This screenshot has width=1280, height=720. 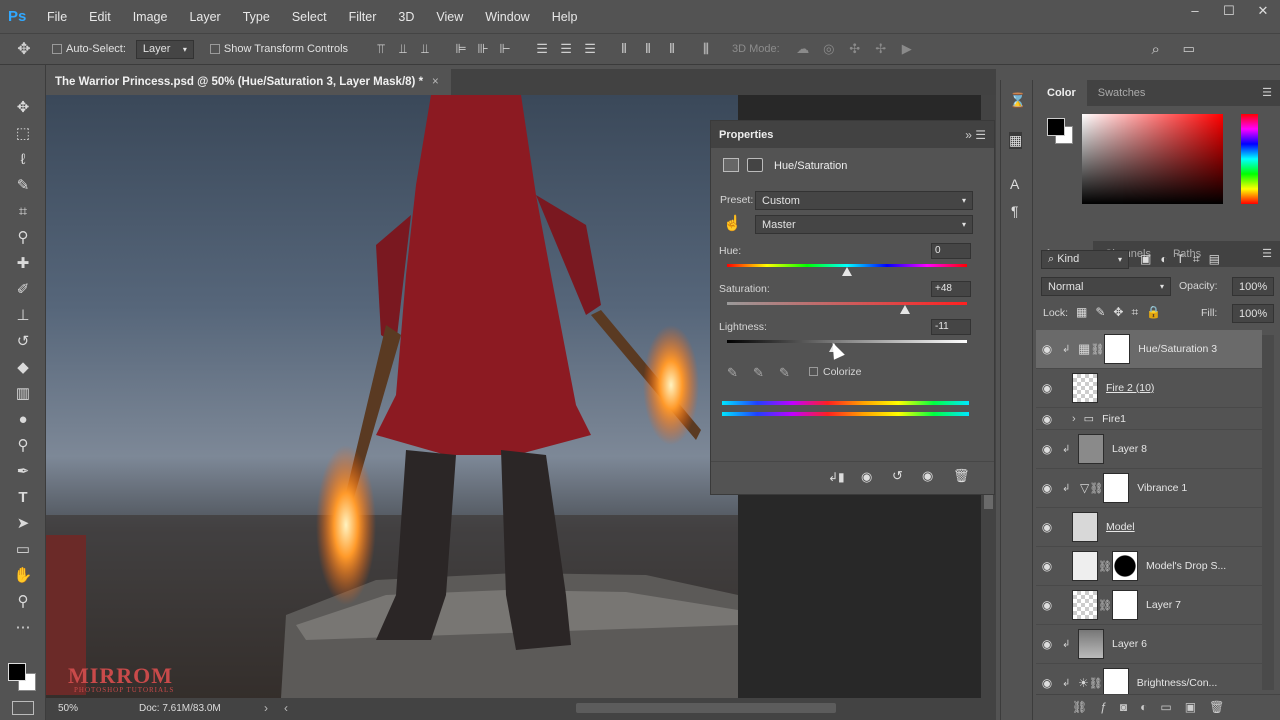 I want to click on dodge-tool-icon: ⚲, so click(x=23, y=446).